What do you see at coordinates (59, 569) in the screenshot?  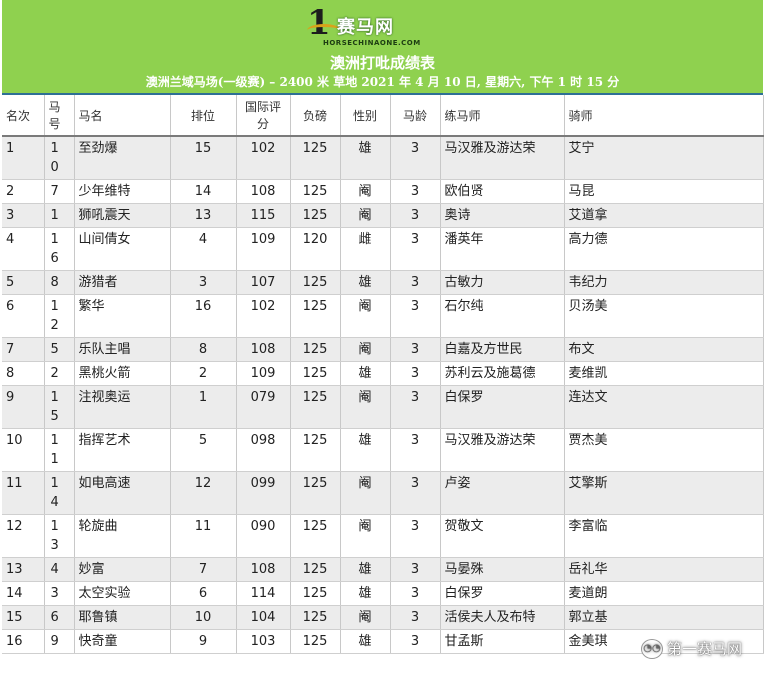 I see `cell-horse-number: 4` at bounding box center [59, 569].